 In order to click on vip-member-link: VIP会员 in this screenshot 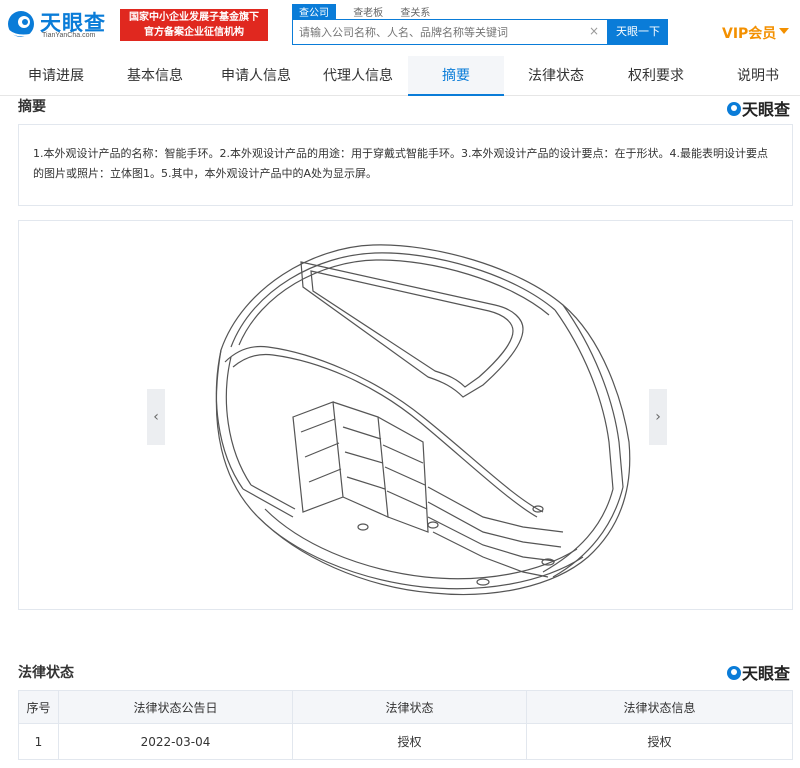, I will do `click(749, 33)`.